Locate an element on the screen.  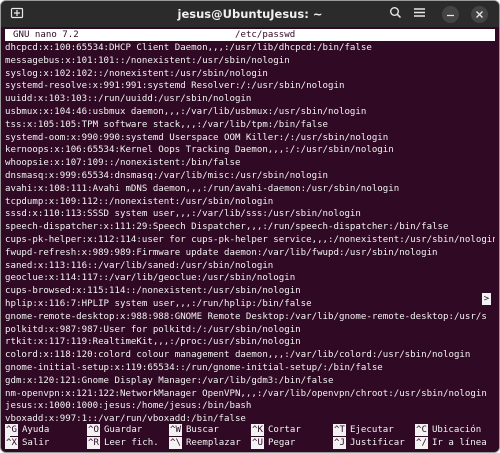
menu-glyph is located at coordinates (419, 12).